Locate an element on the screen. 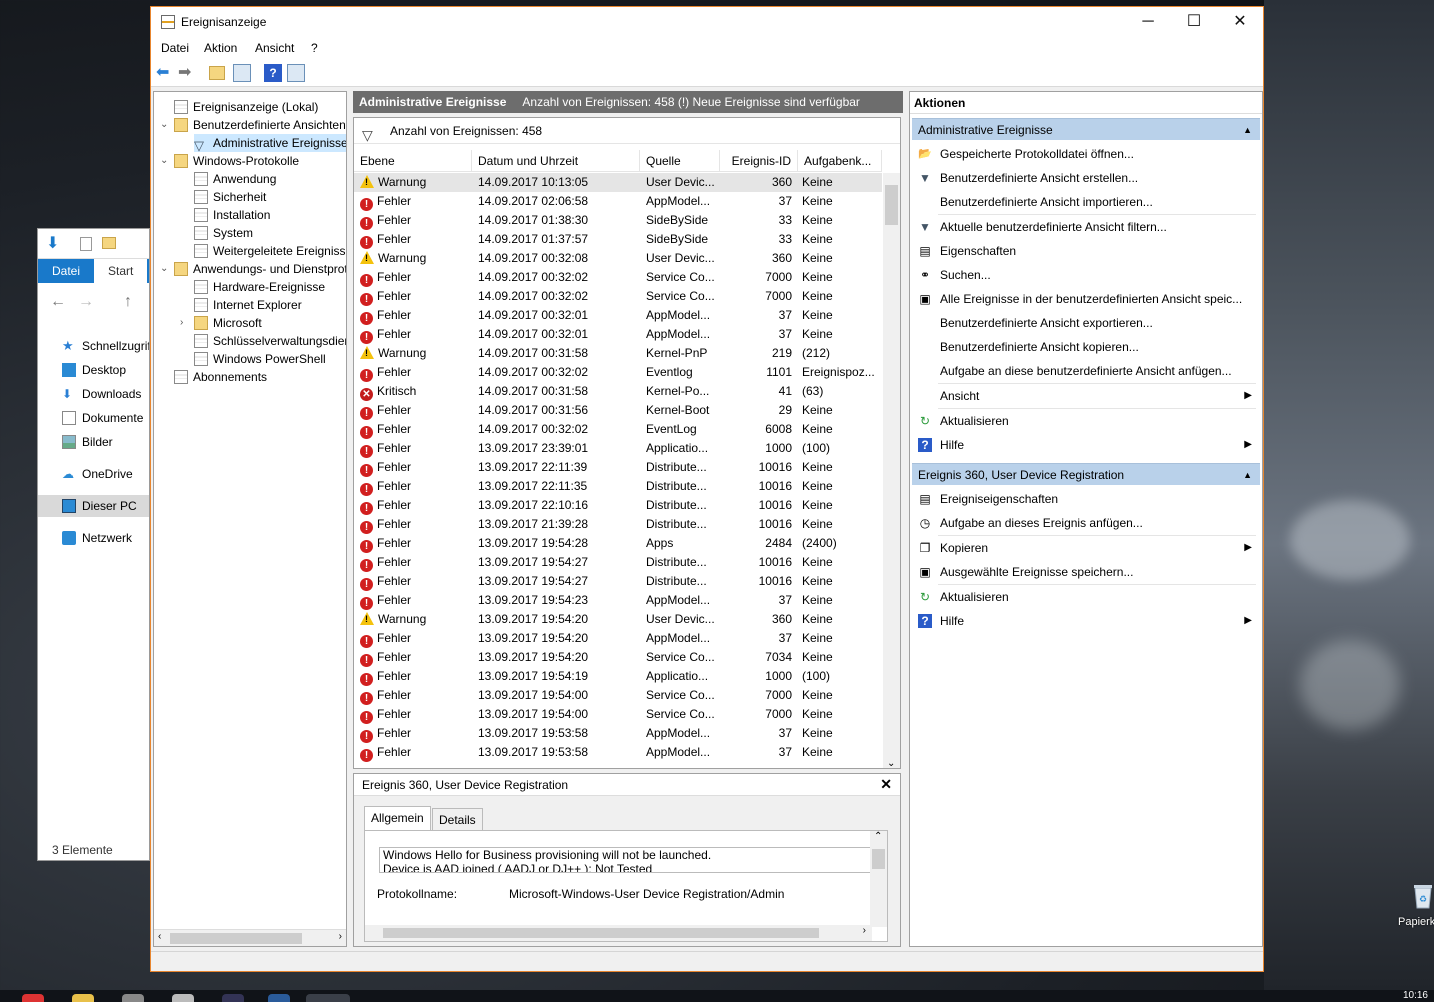  collapse-caret-icon: ▲ is located at coordinates (1247, 130).